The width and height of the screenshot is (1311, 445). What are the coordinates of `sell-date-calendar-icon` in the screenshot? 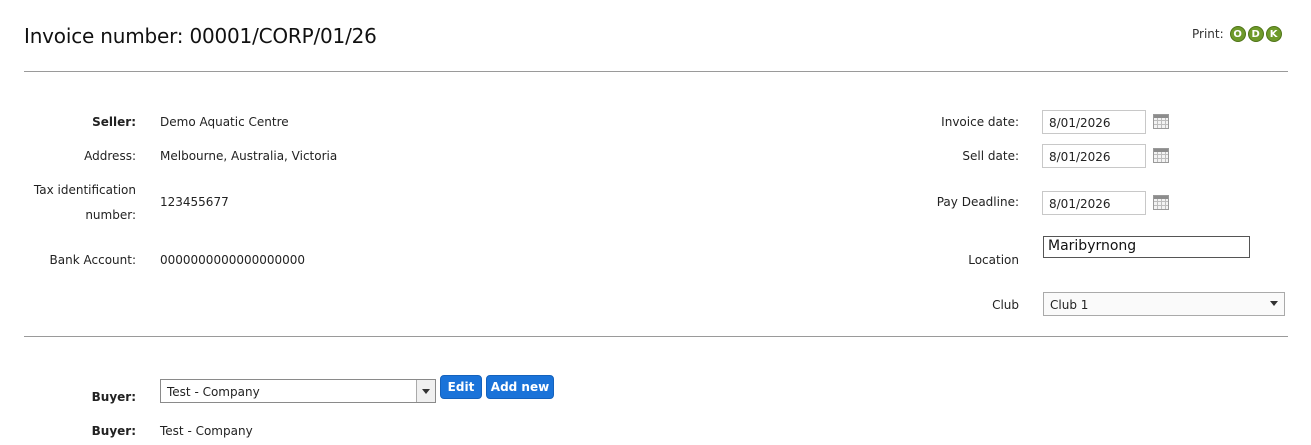 It's located at (1161, 155).